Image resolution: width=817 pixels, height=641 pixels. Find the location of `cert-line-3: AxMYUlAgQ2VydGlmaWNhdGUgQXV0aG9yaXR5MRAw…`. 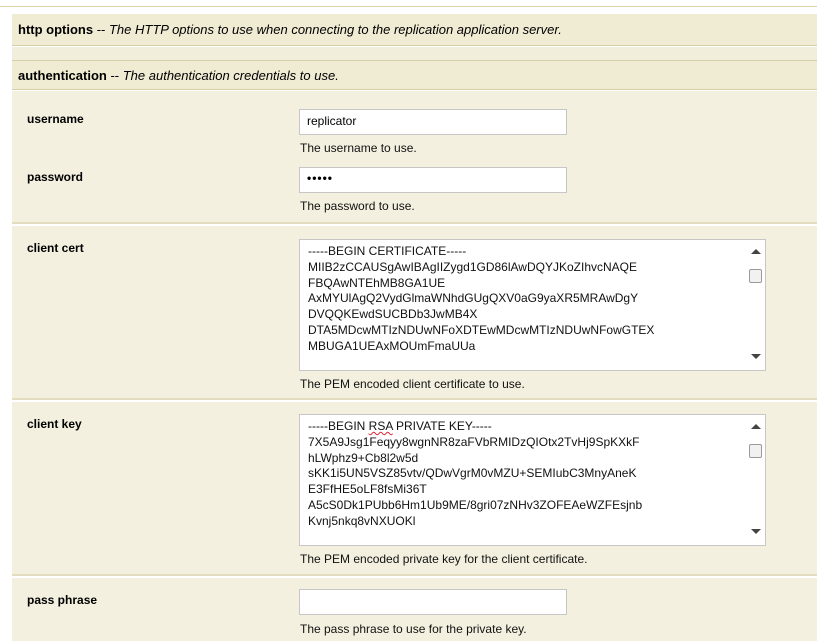

cert-line-3: AxMYUlAgQ2VydGlmaWNhdGUgQXV0aG9yaXR5MRAw… is located at coordinates (473, 298).